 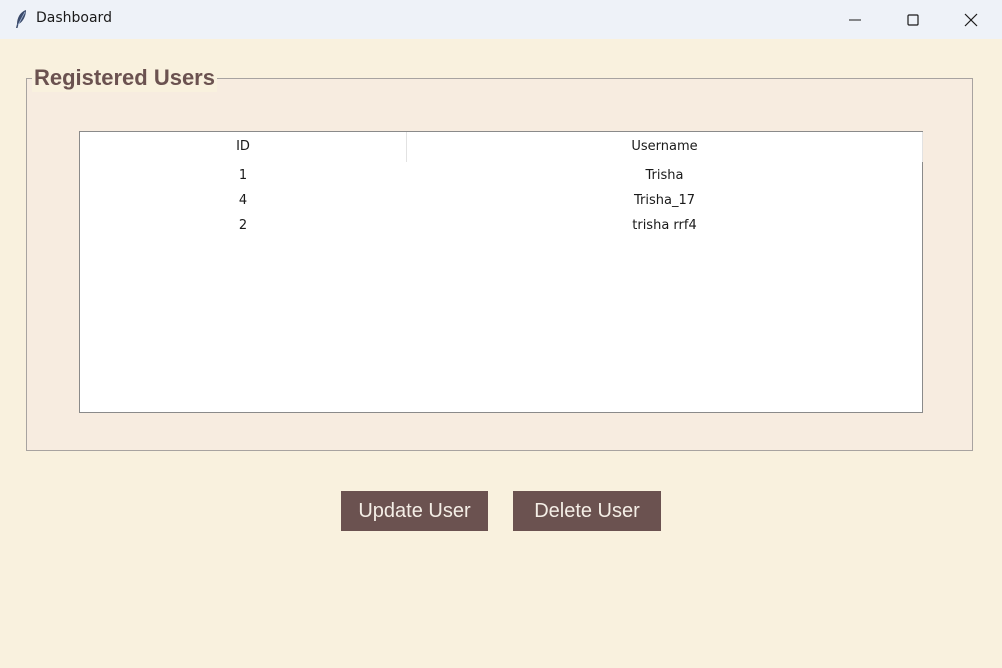 I want to click on update-user-button: Update User, so click(x=414, y=511).